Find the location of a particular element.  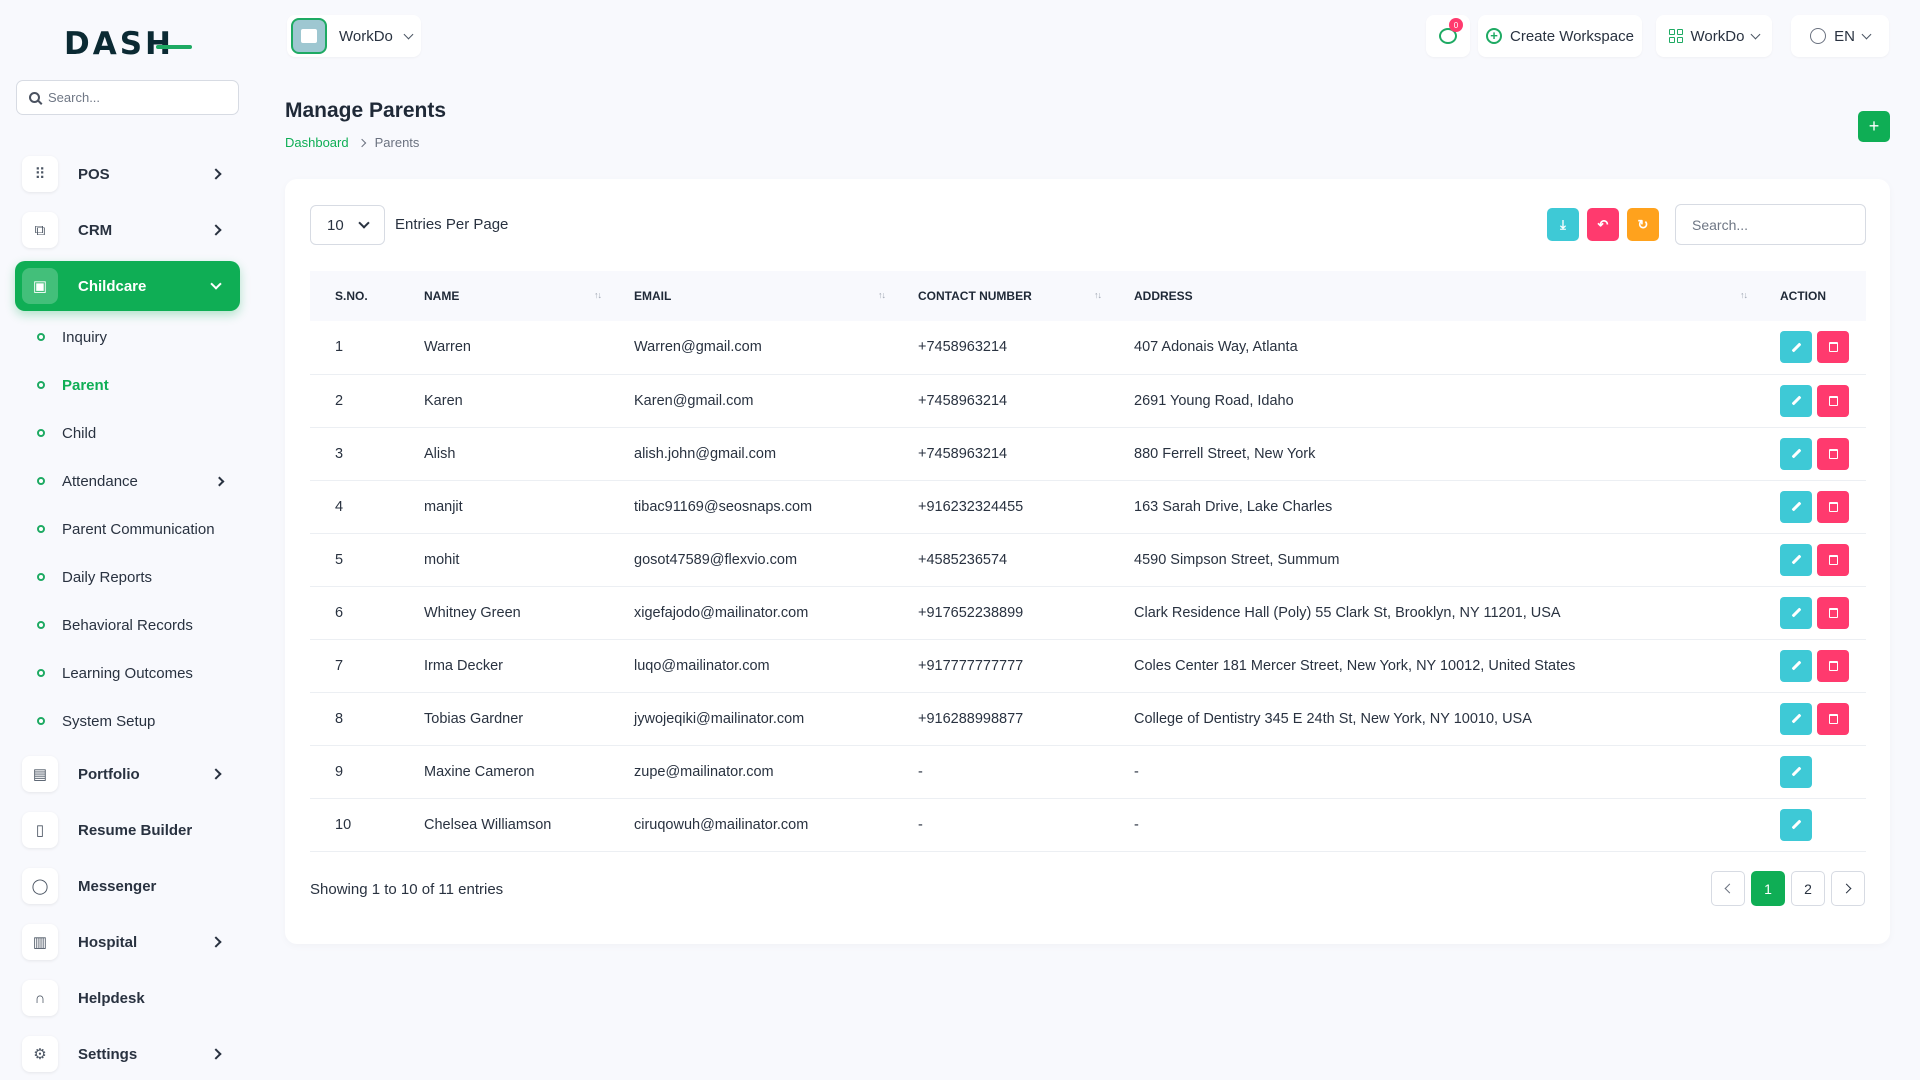

sidebar-subitem-inquiry: Inquiry is located at coordinates (137, 337).